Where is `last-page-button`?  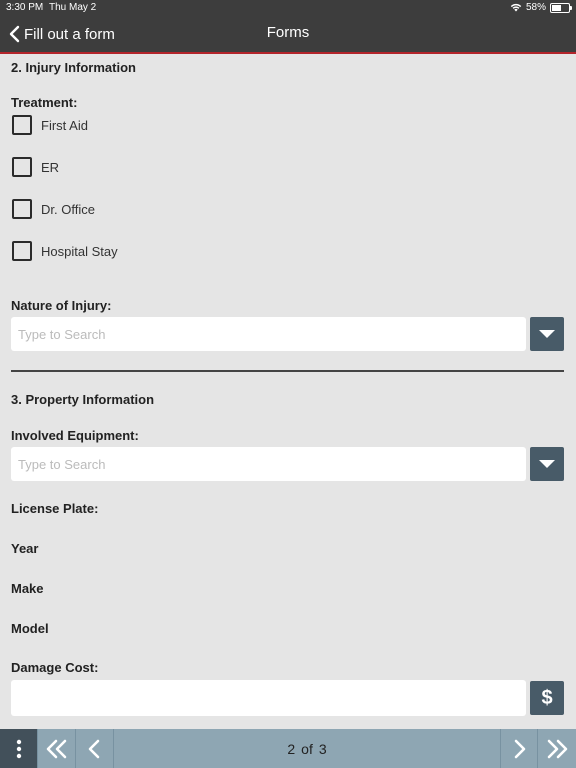
last-page-button is located at coordinates (557, 748).